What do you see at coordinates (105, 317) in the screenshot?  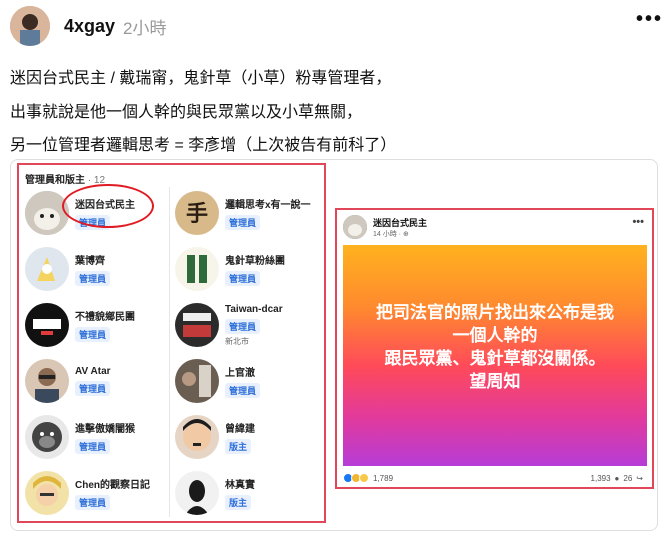 I see `admin-name: 不禮貌鄉民團` at bounding box center [105, 317].